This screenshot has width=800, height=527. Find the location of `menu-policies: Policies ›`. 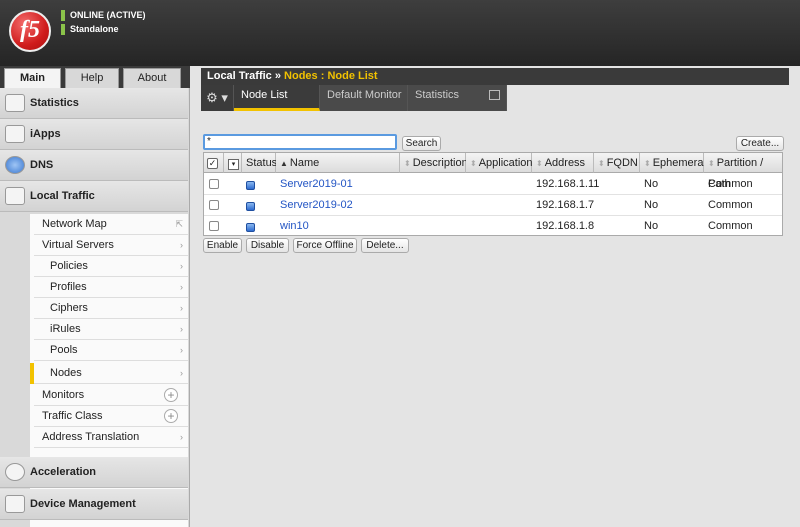

menu-policies: Policies › is located at coordinates (111, 266).